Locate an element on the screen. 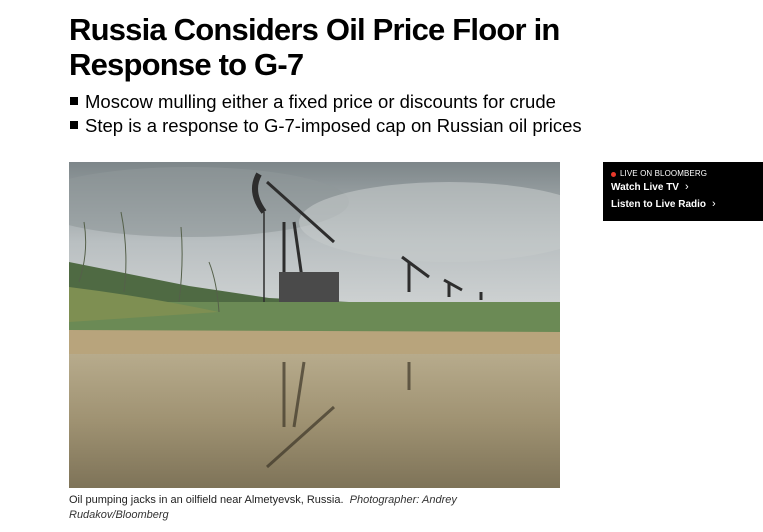  listen-live-radio-label: Listen to Live Radio is located at coordinates (659, 204).